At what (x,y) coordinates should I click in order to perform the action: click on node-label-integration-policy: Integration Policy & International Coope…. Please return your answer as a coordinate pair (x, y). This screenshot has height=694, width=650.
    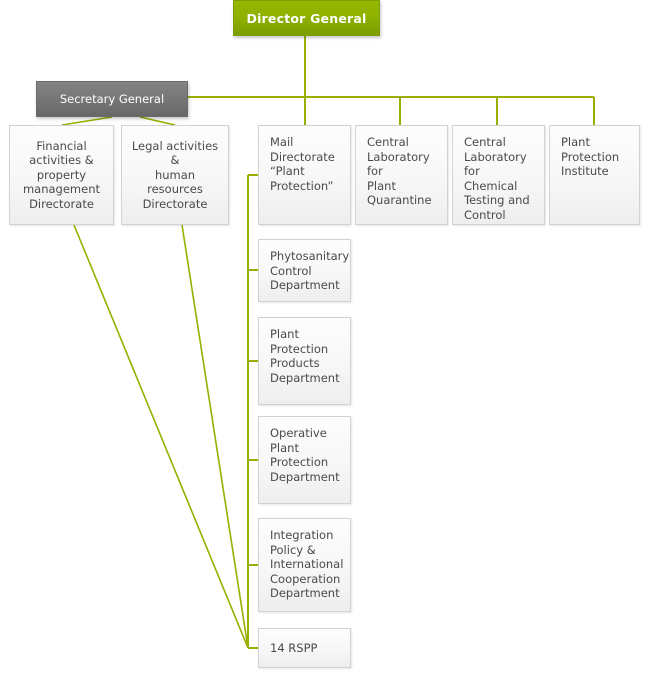
    Looking at the image, I should click on (307, 564).